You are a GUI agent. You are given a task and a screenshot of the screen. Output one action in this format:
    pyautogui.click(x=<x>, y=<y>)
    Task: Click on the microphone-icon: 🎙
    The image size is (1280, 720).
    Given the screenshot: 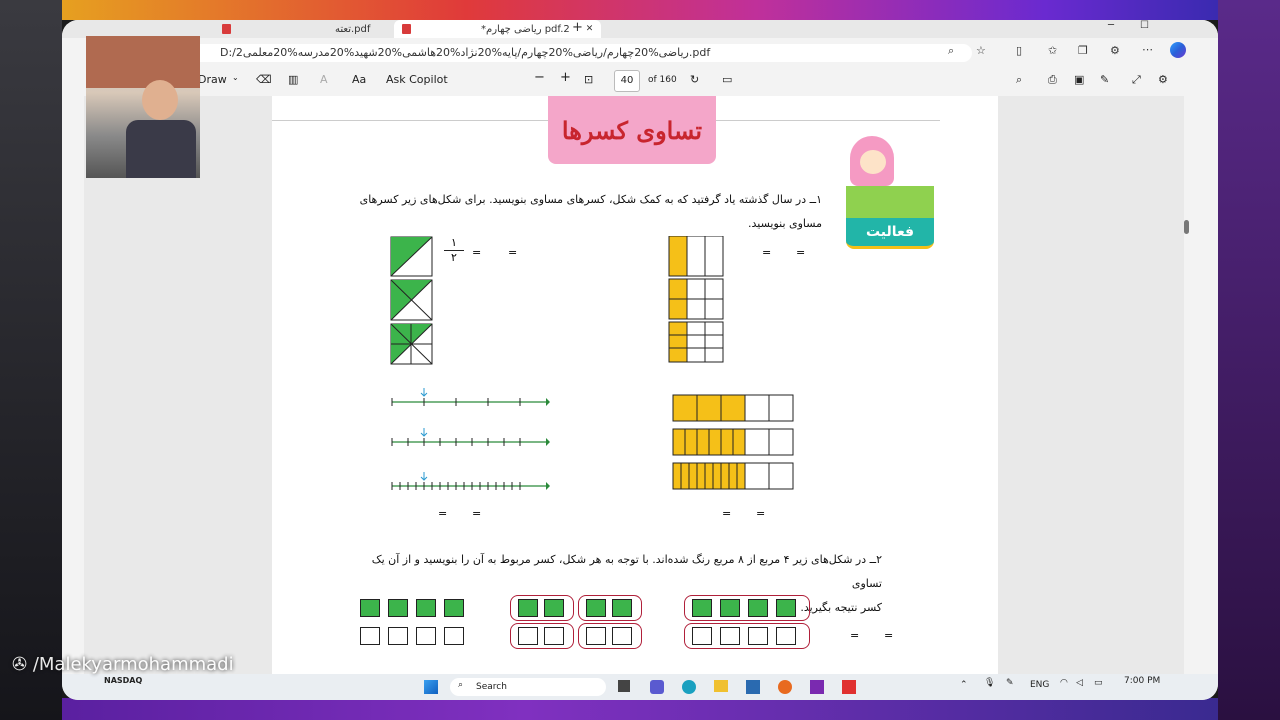 What is the action you would take?
    pyautogui.click(x=989, y=683)
    